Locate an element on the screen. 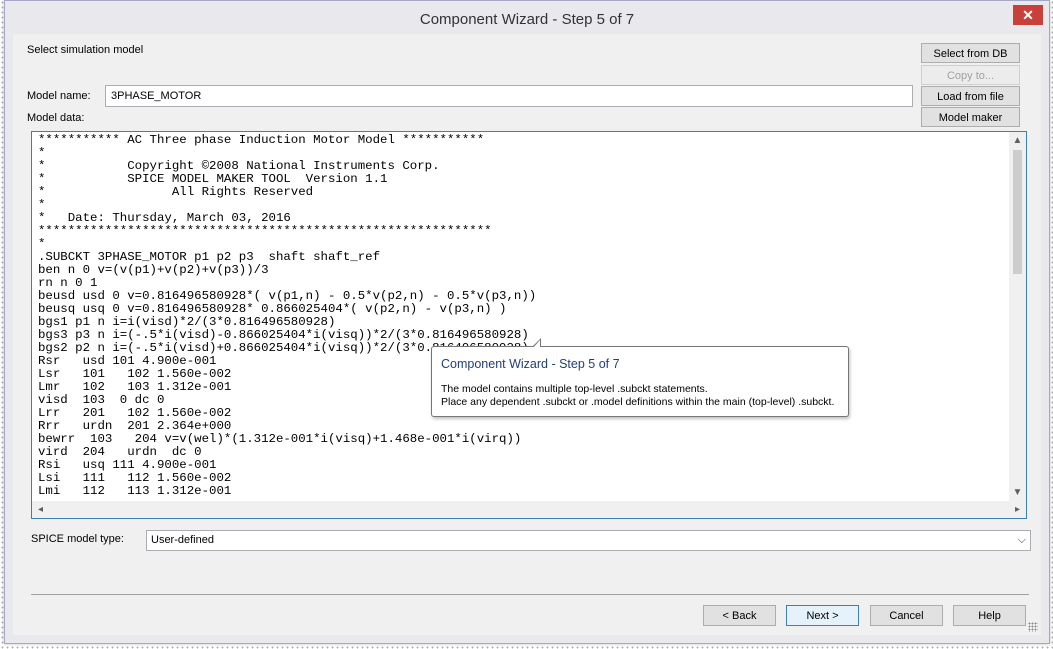  scroll-down-icon: ▼ is located at coordinates (1017, 492).